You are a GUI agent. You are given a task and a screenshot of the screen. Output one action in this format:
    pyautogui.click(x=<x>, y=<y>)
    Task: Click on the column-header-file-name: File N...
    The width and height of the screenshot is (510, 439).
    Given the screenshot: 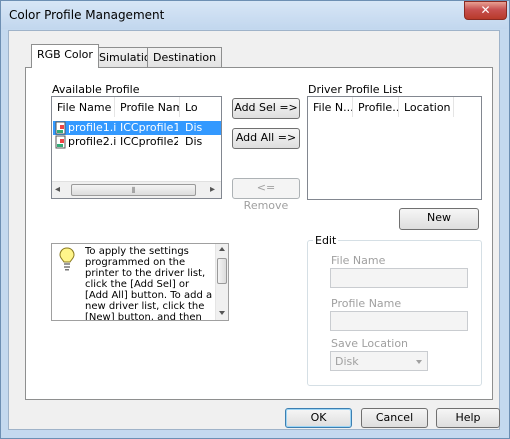 What is the action you would take?
    pyautogui.click(x=330, y=107)
    